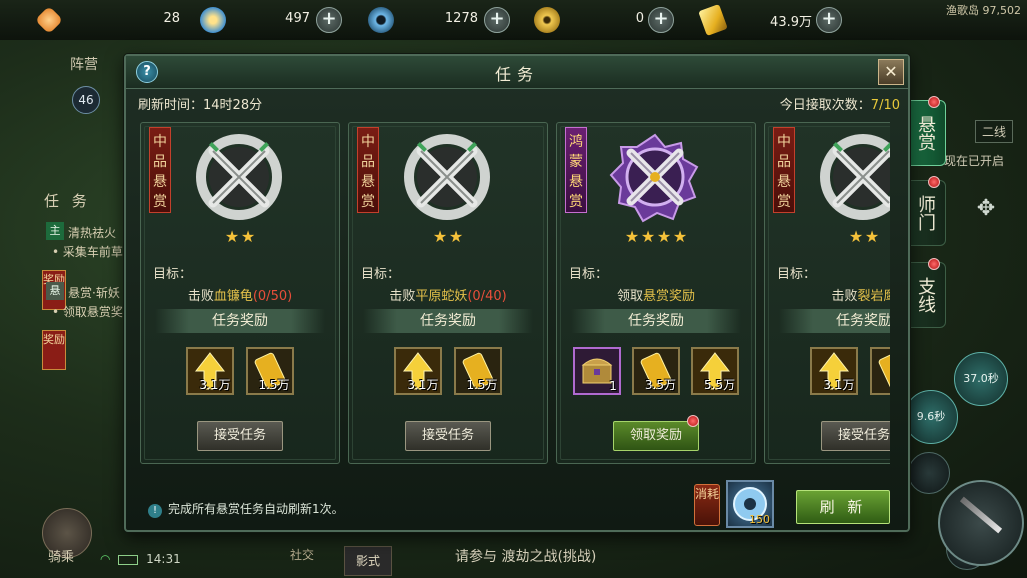 This screenshot has width=1027, height=578. I want to click on crystal-amount: 28, so click(171, 18).